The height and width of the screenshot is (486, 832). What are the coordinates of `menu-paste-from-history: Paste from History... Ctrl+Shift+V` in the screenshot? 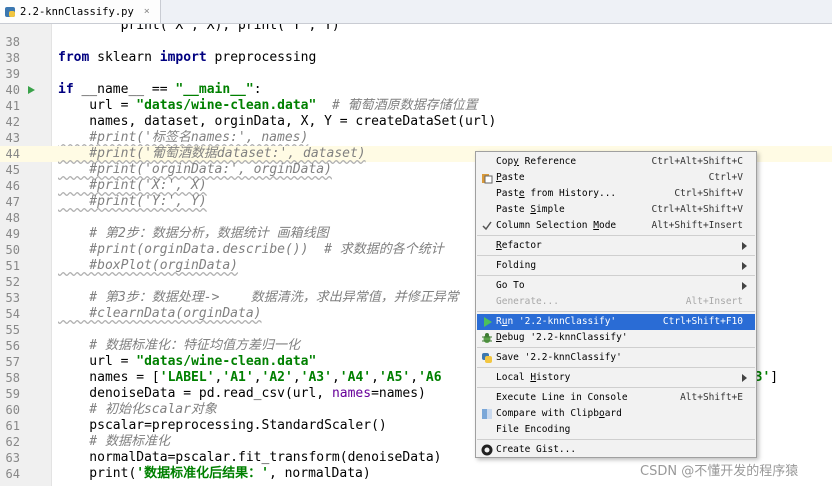 It's located at (616, 194).